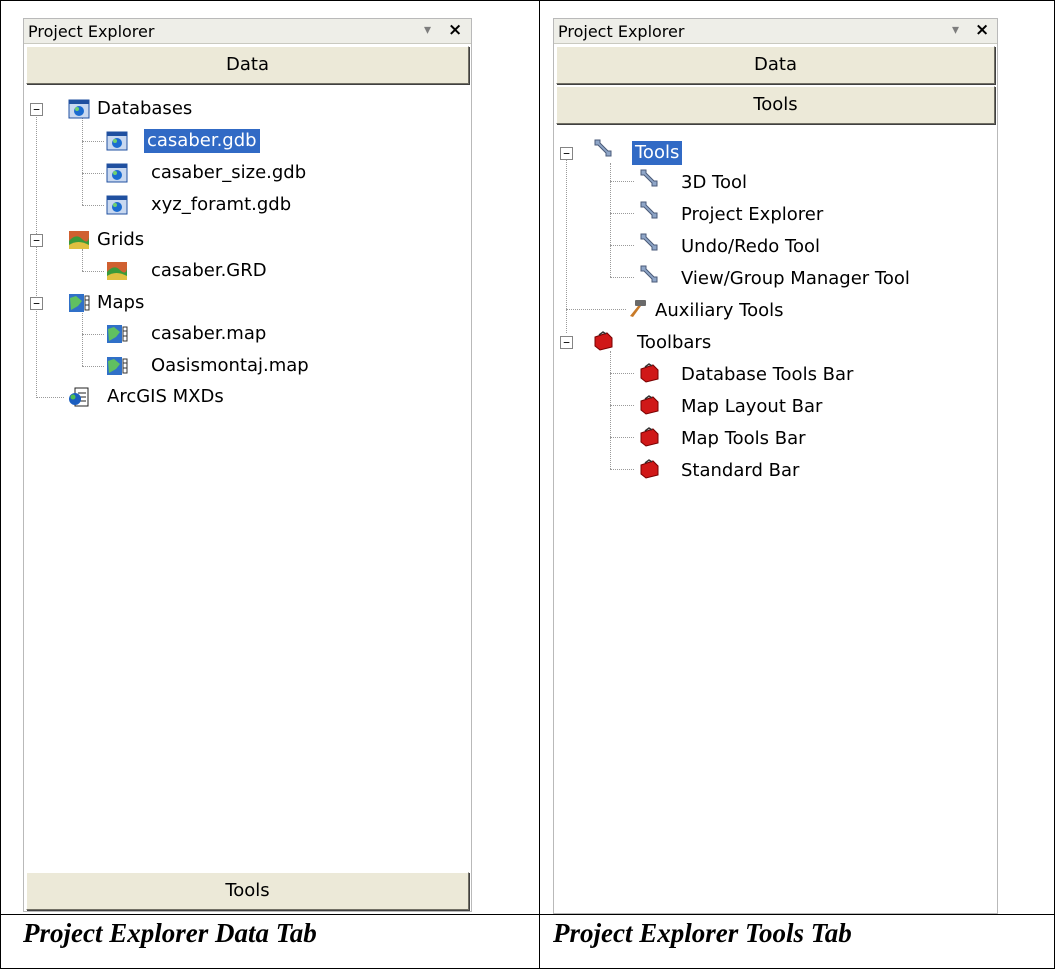 This screenshot has height=969, width=1055. What do you see at coordinates (539, 484) in the screenshot?
I see `column-divider` at bounding box center [539, 484].